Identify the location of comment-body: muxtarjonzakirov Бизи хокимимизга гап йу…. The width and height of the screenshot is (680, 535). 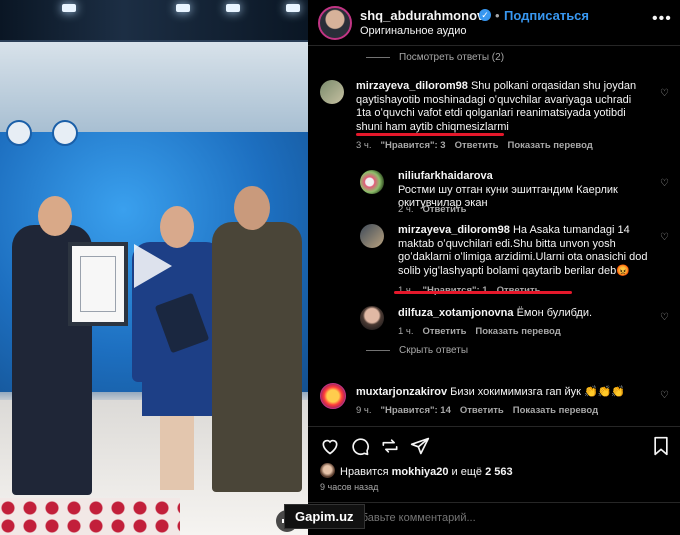
(501, 393).